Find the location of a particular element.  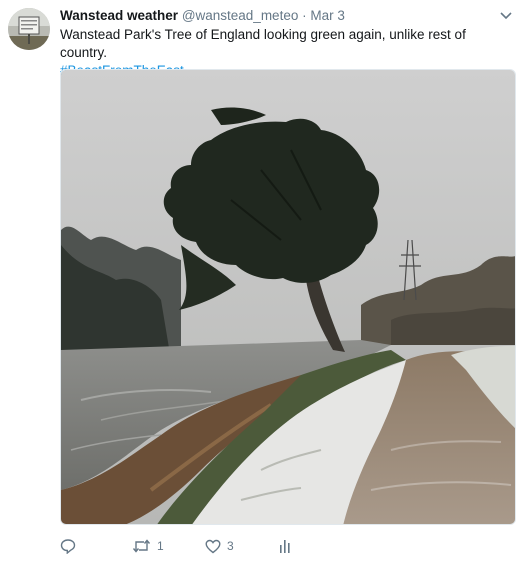

chevron-down-icon is located at coordinates (506, 16).